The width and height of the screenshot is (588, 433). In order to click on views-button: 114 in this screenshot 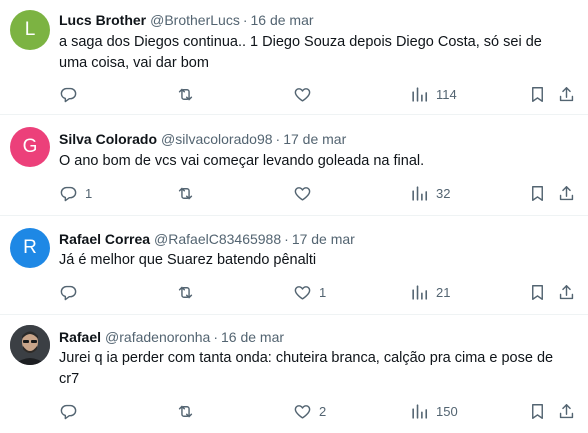, I will do `click(433, 94)`.